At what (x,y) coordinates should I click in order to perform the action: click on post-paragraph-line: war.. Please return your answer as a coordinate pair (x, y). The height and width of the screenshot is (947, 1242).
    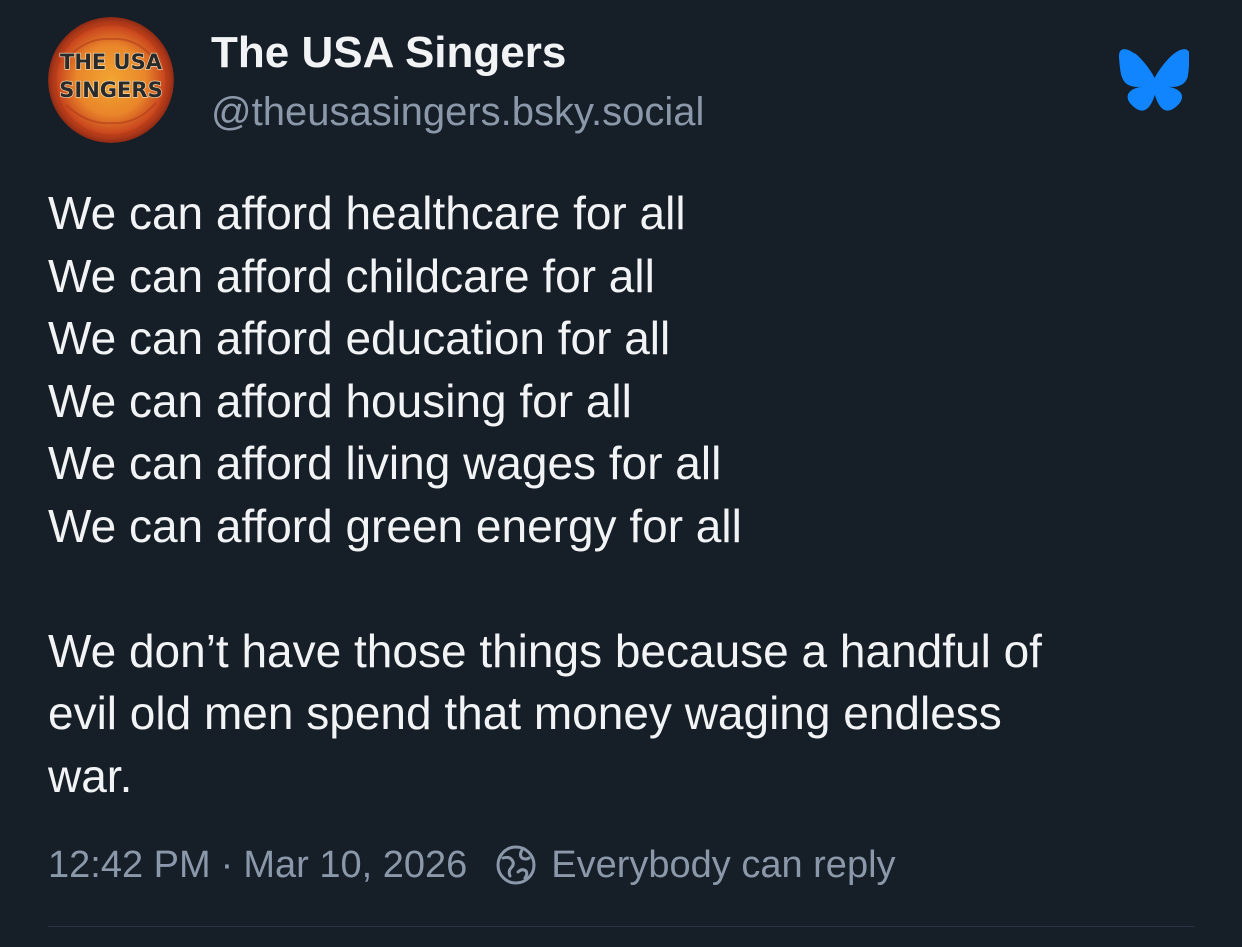
    Looking at the image, I should click on (90, 775).